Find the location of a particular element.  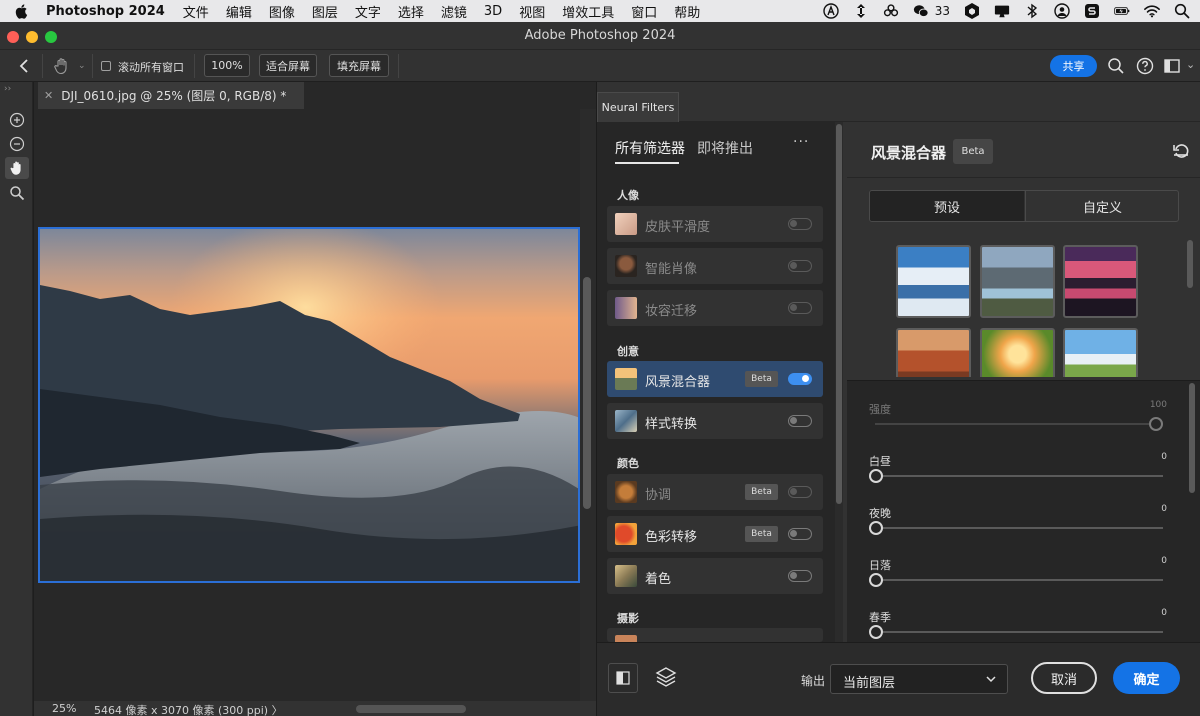

tab-coming-soon: 即将推出 is located at coordinates (725, 148).